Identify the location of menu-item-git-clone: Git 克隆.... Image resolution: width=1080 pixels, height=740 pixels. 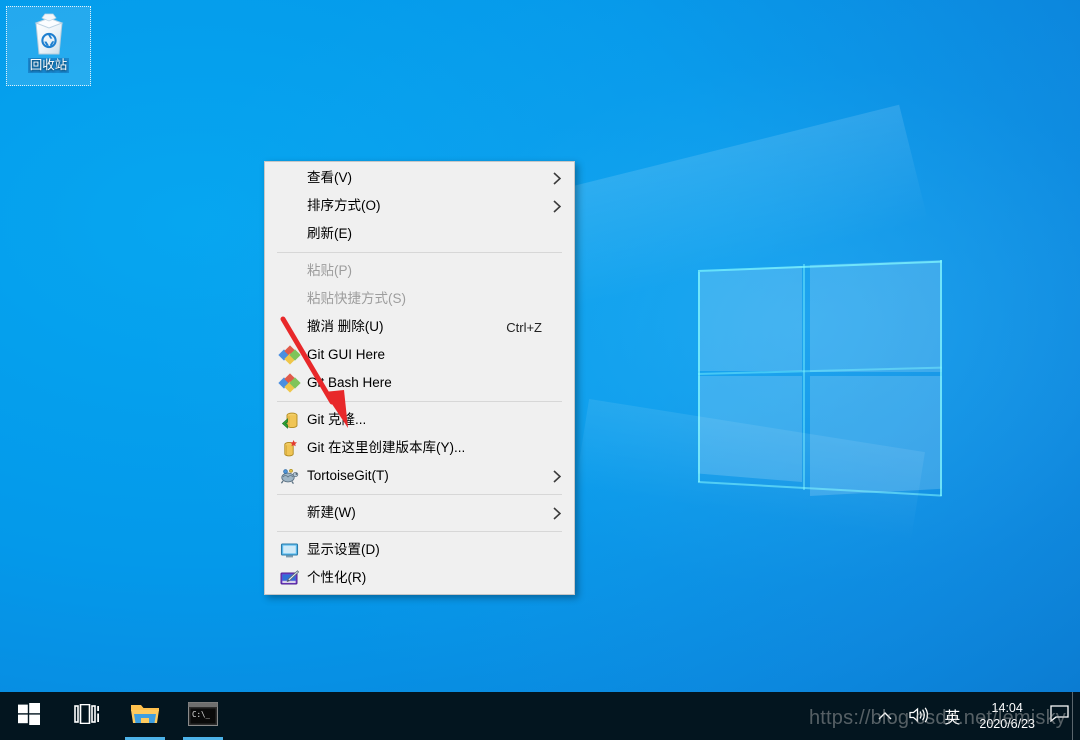
(419, 420).